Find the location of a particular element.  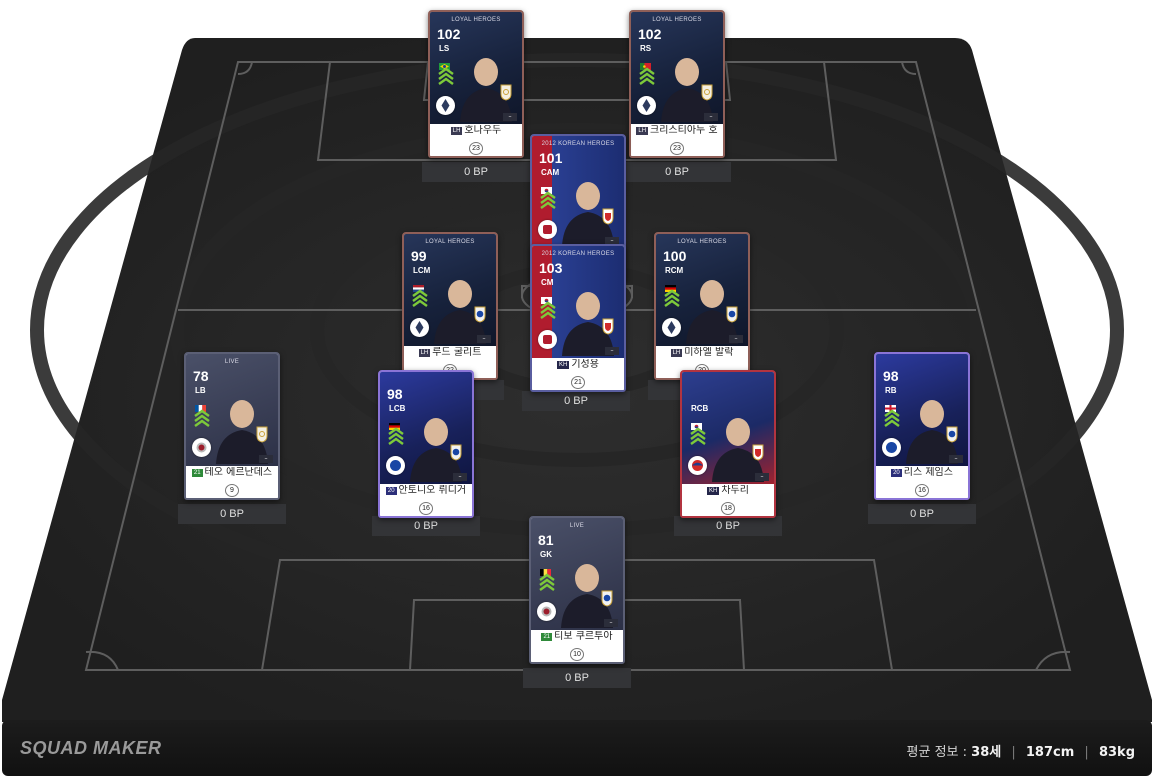

player-name: LH 호나우두 is located at coordinates (476, 131).